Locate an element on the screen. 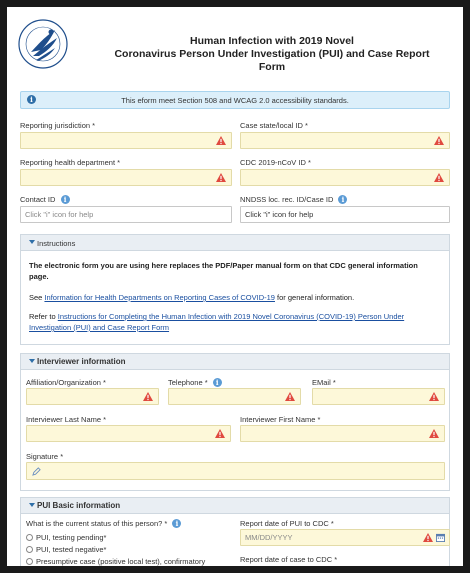 The width and height of the screenshot is (470, 573). interviewer-last-name-label: Interviewer Last Name * is located at coordinates (66, 419).